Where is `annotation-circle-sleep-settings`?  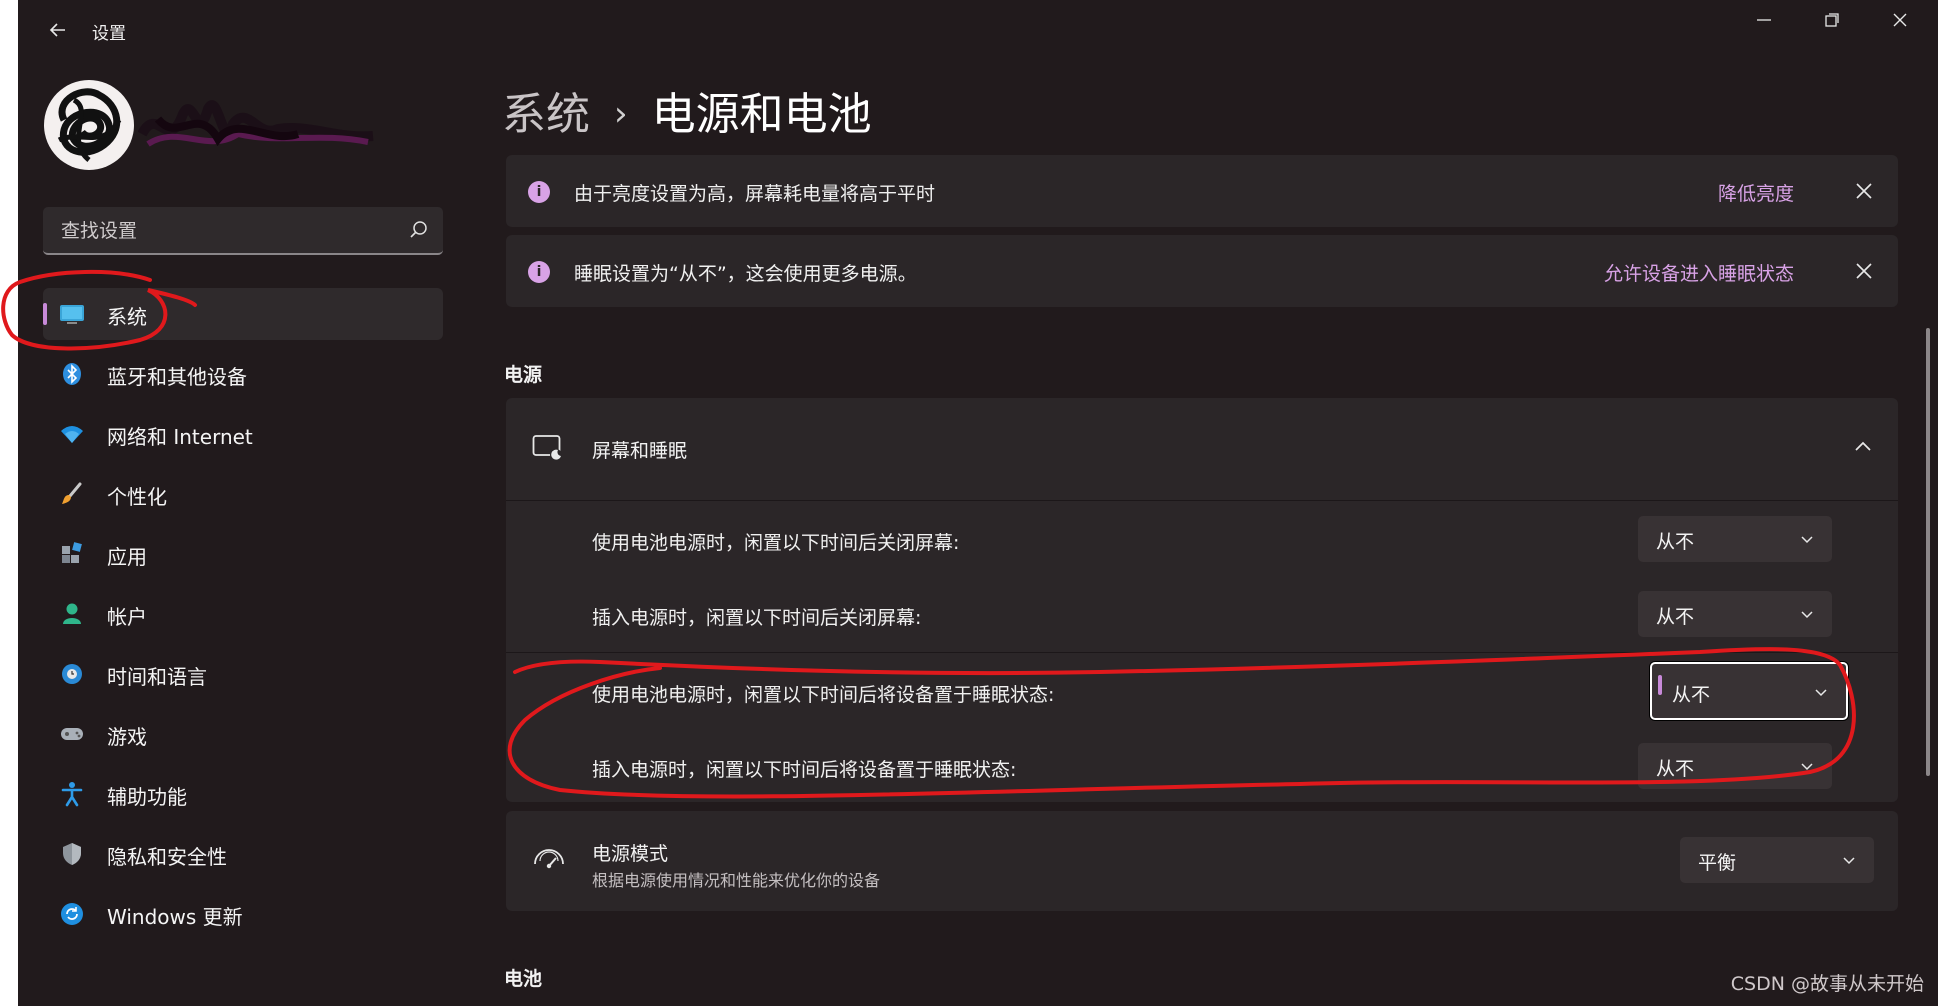 annotation-circle-sleep-settings is located at coordinates (1181, 723).